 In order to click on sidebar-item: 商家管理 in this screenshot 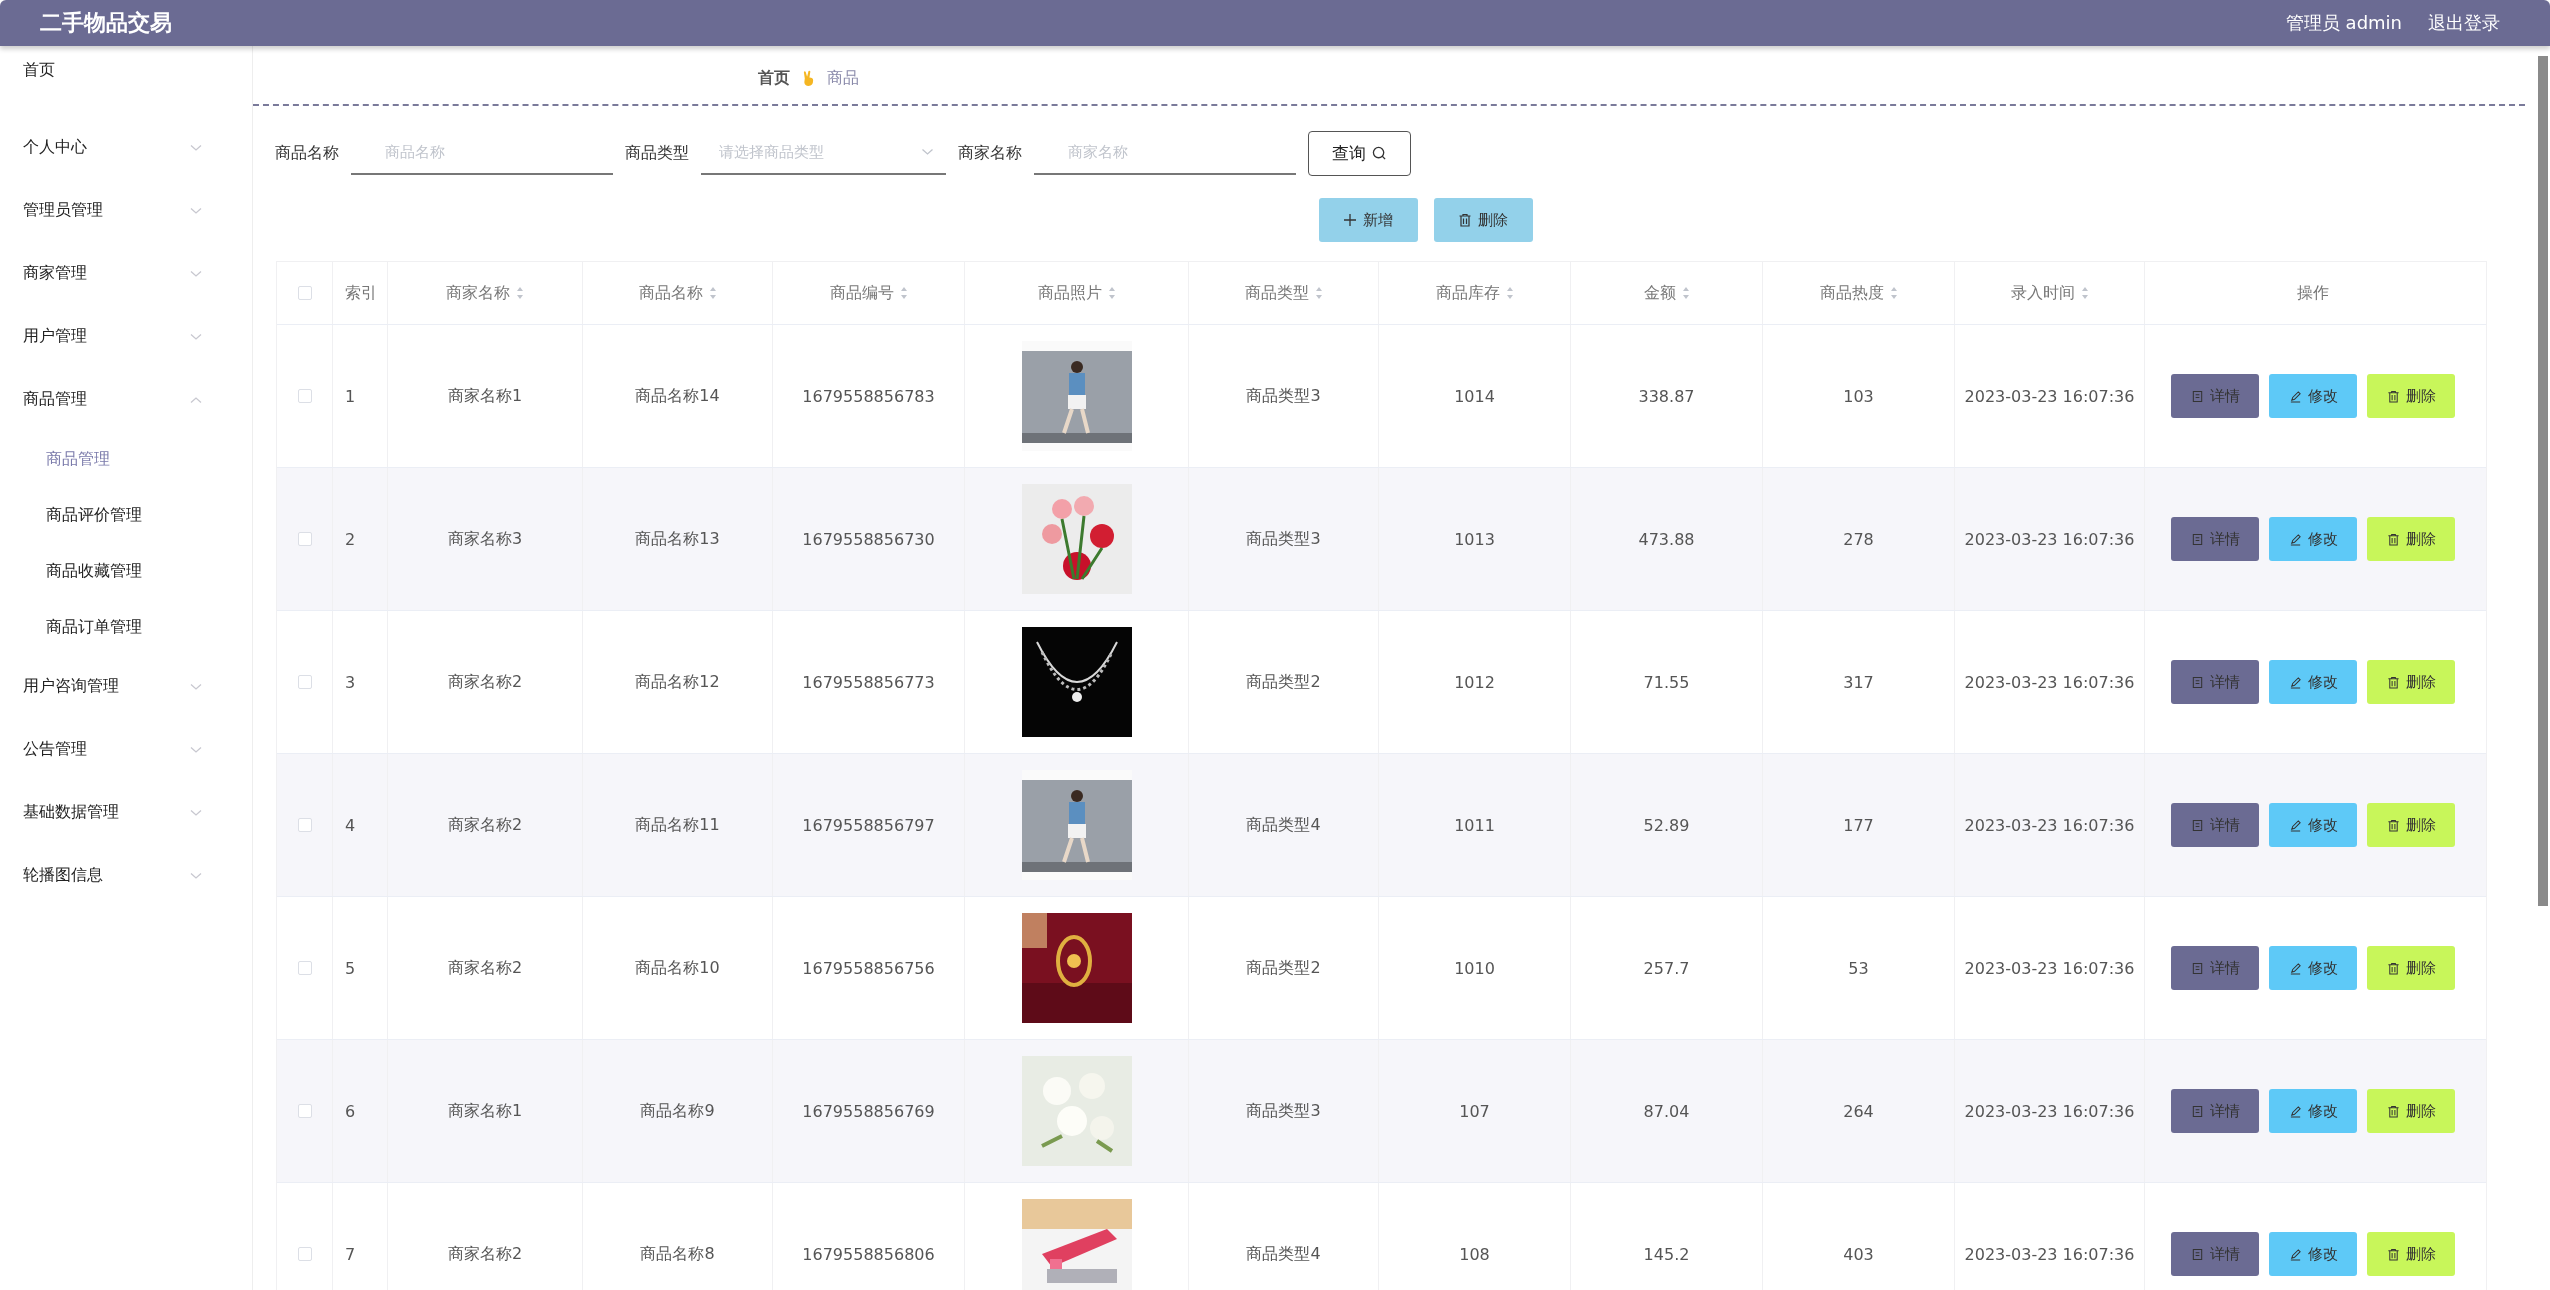, I will do `click(126, 273)`.